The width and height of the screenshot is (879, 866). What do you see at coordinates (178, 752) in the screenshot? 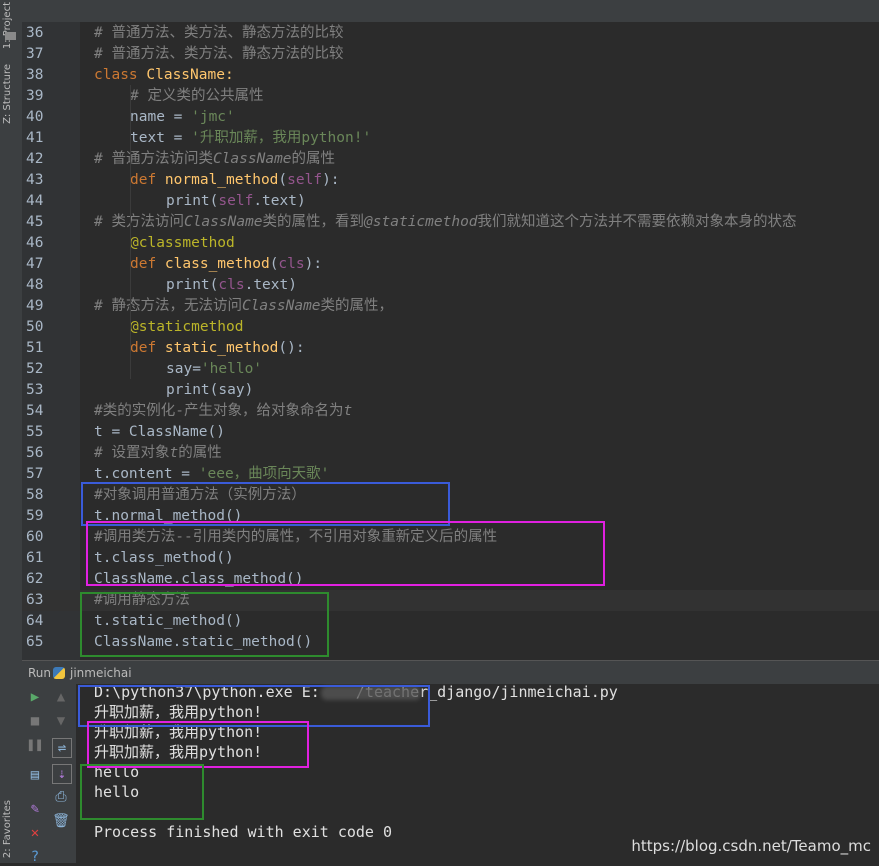
I see `console-line: 升职加薪，我用python!` at bounding box center [178, 752].